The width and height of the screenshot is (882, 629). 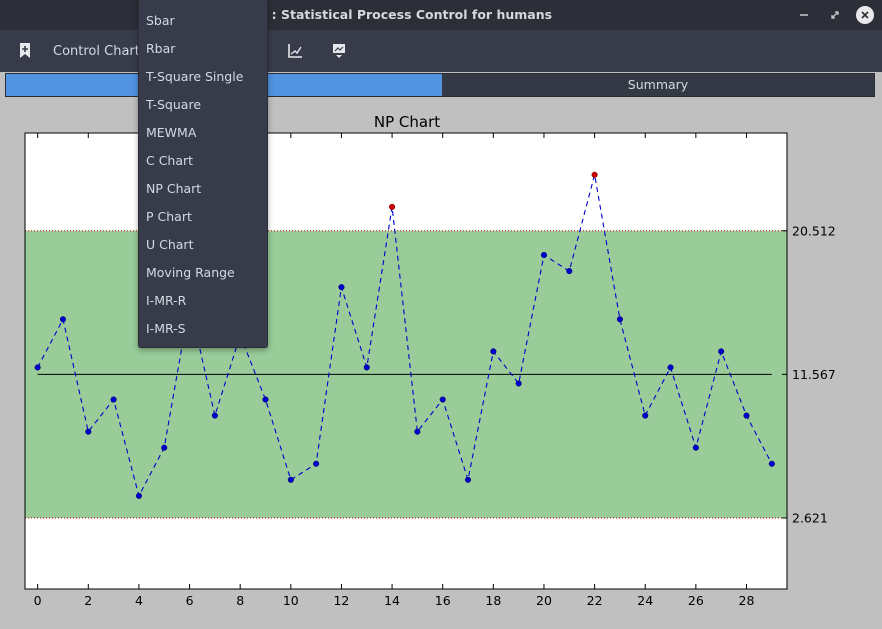 I want to click on minimize-icon, so click(x=804, y=15).